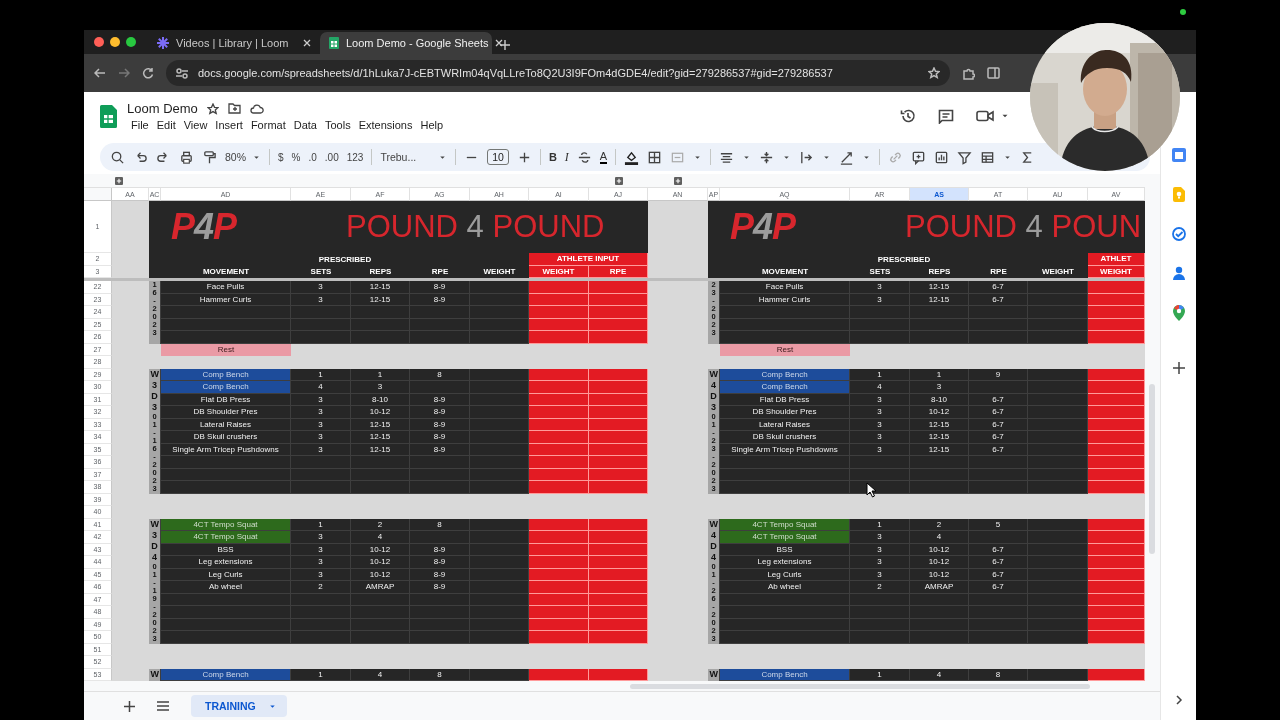 The width and height of the screenshot is (1280, 720). Describe the element at coordinates (1178, 368) in the screenshot. I see `plus-icon` at that location.